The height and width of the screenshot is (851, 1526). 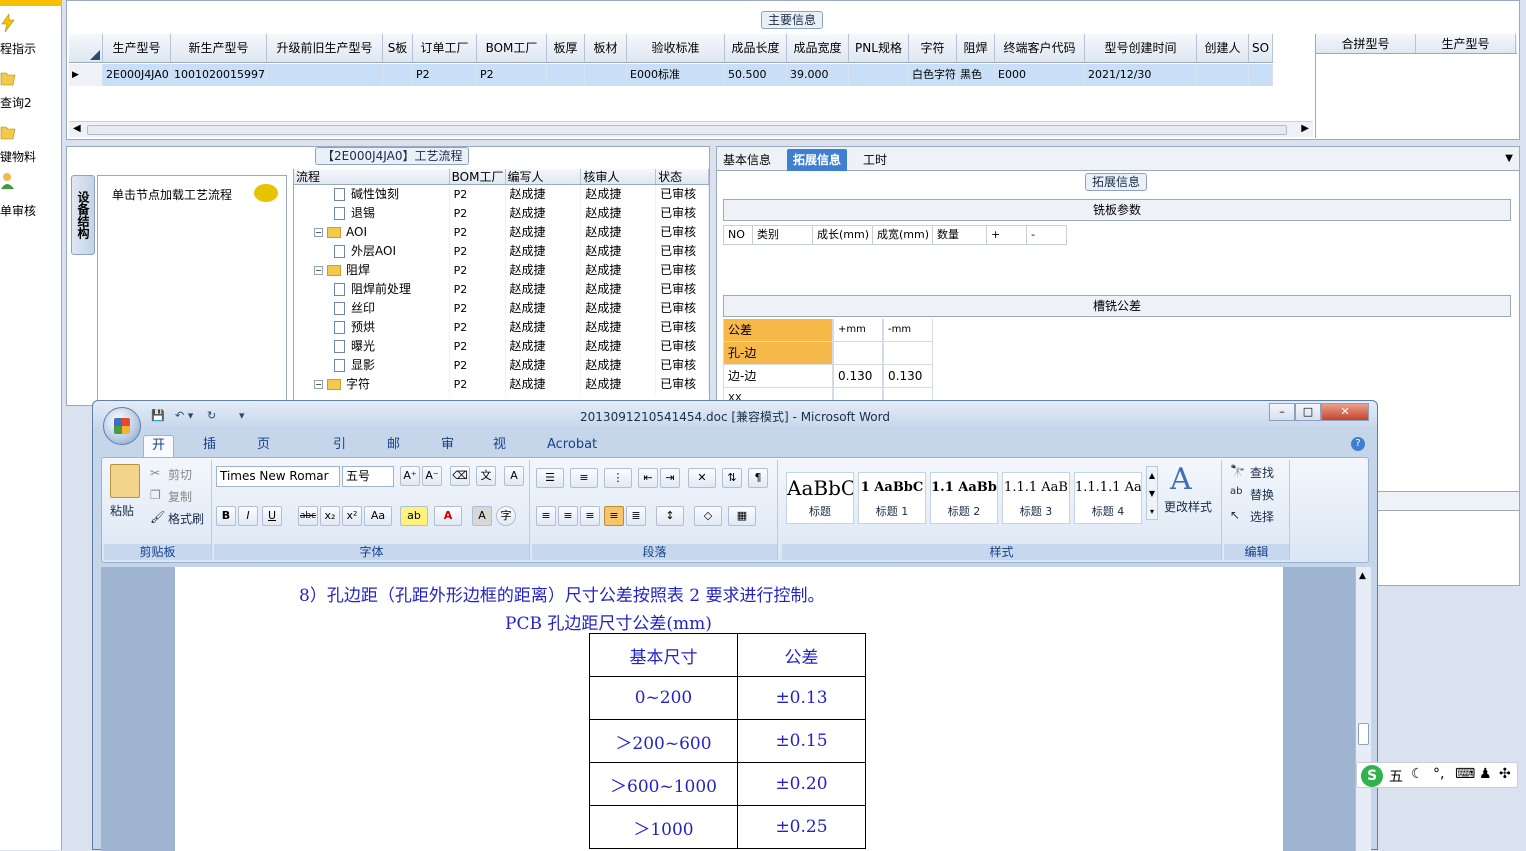 I want to click on copy-icon: ❐, so click(x=155, y=495).